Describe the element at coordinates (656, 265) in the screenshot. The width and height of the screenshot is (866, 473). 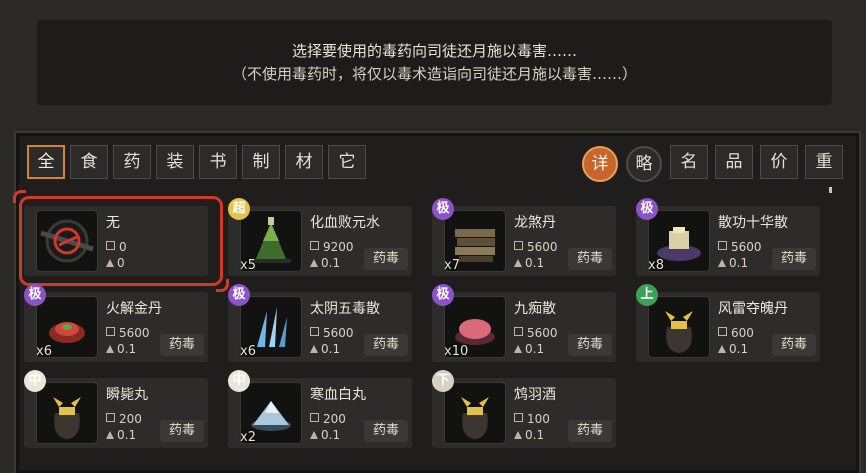
I see `item-quantity: x8` at that location.